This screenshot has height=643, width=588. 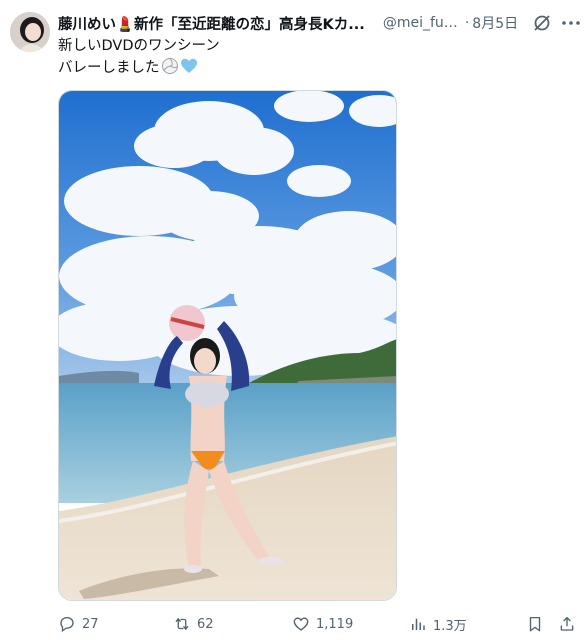 What do you see at coordinates (495, 23) in the screenshot?
I see `post-date: 8月5日` at bounding box center [495, 23].